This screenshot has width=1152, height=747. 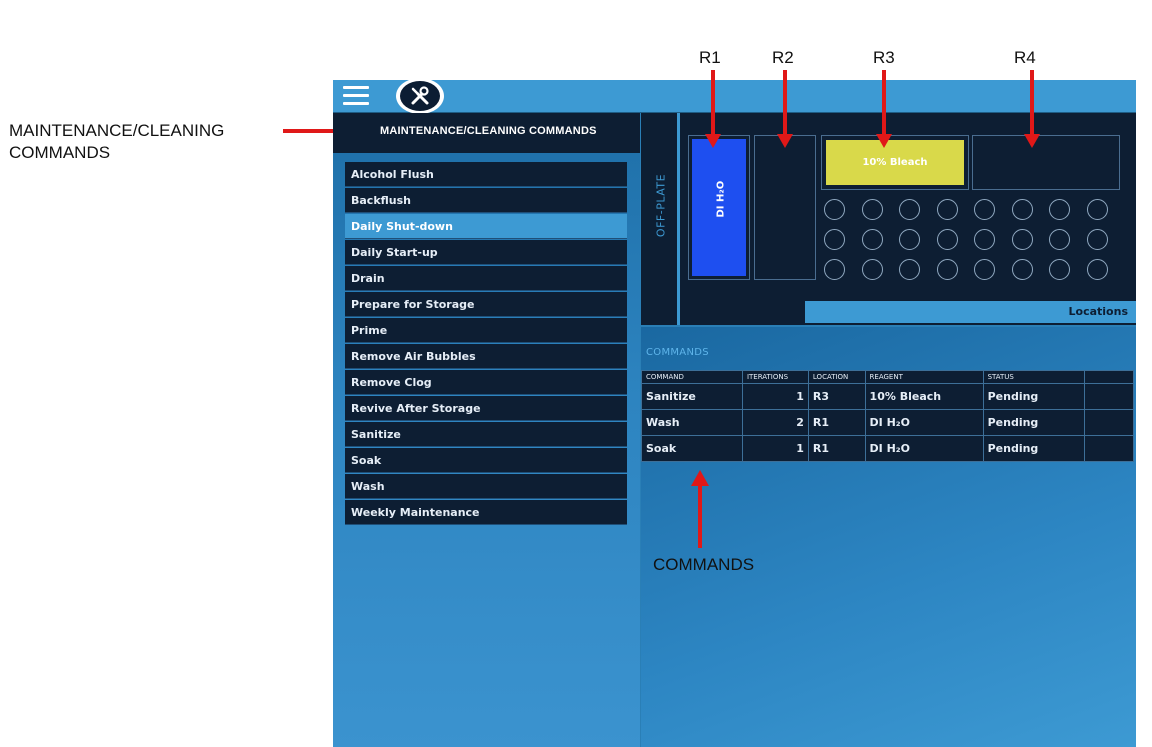 I want to click on hamburger-menu-icon, so click(x=356, y=96).